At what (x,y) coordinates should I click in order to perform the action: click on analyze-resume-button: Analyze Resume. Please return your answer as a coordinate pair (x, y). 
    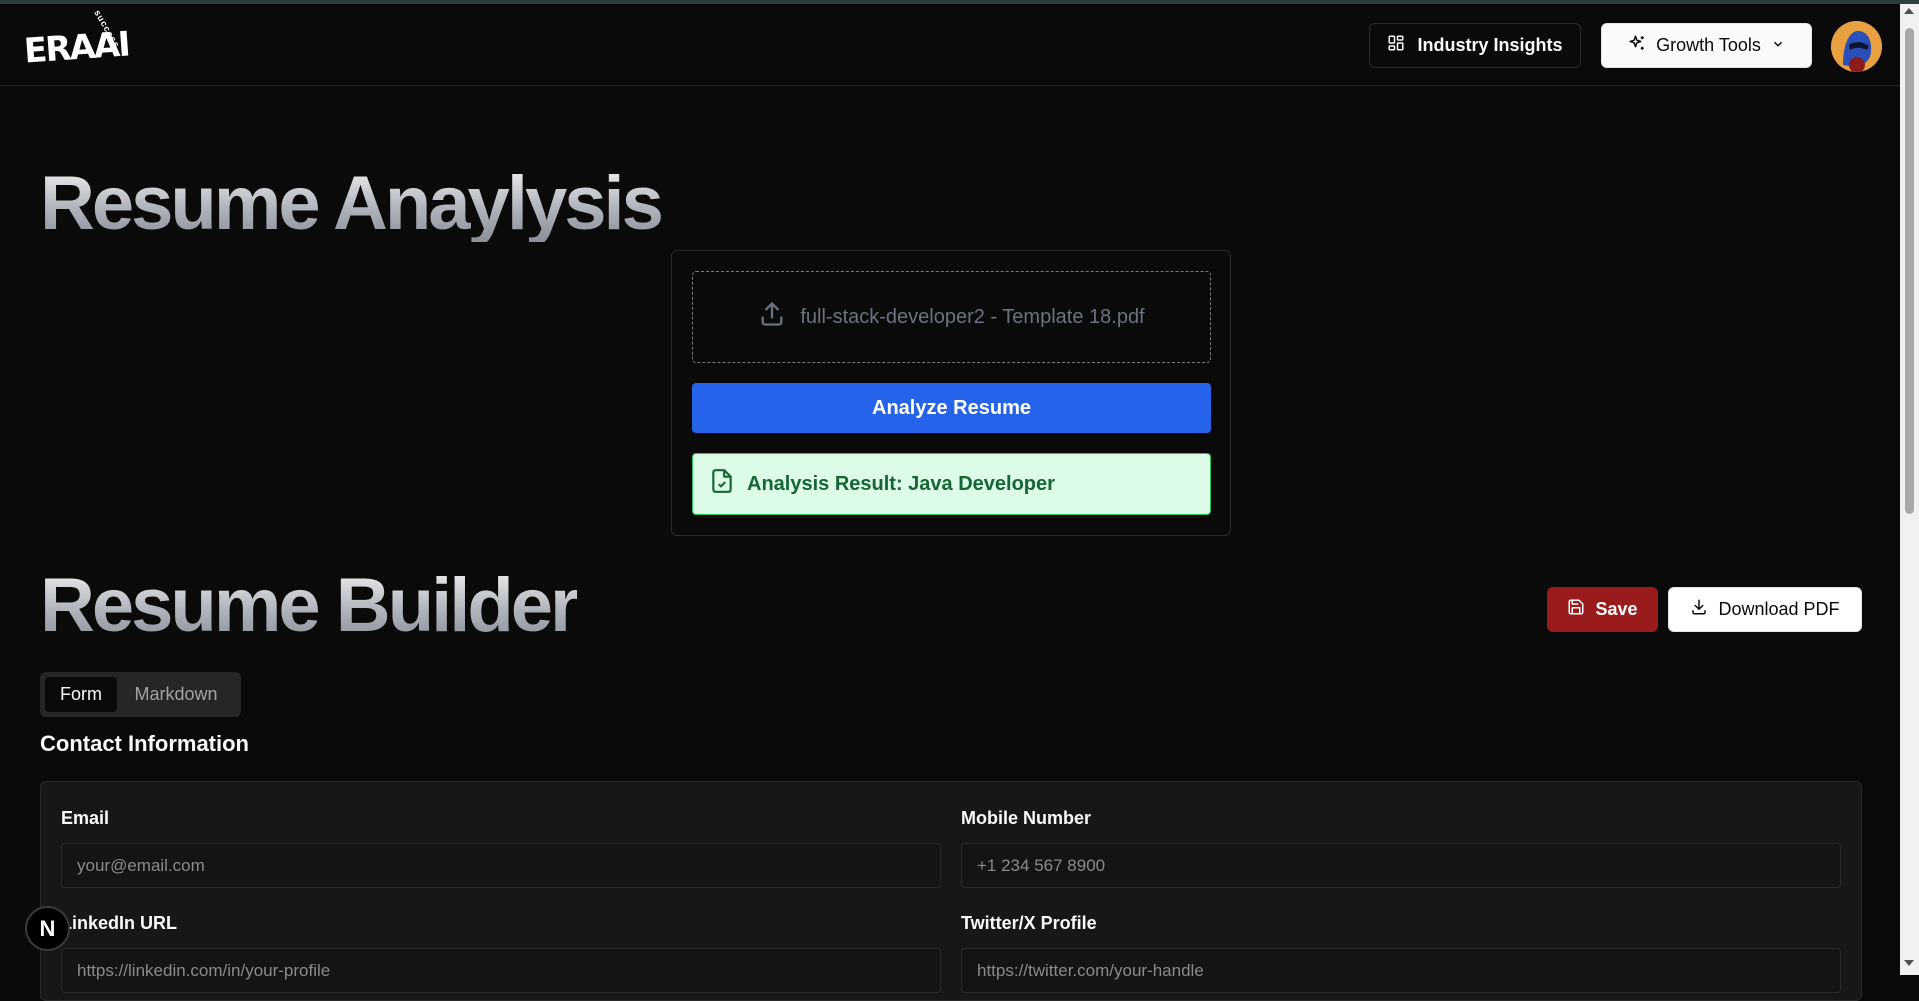
    Looking at the image, I should click on (951, 408).